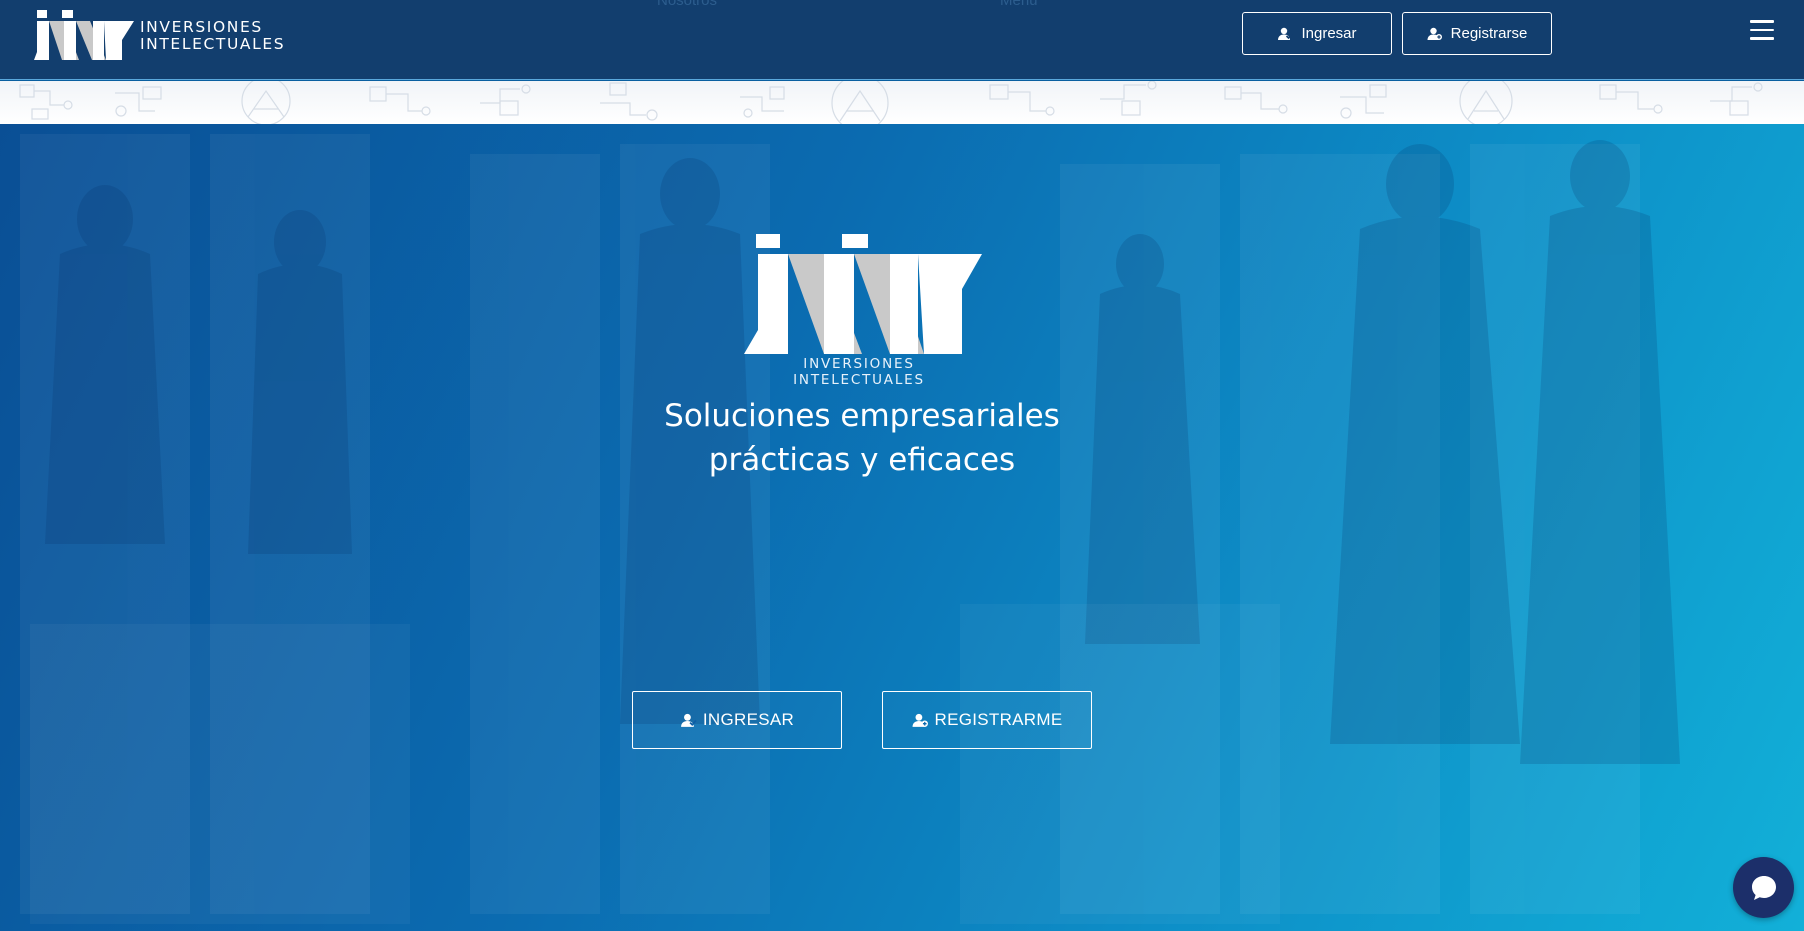  What do you see at coordinates (1489, 33) in the screenshot?
I see `header-register-label: Registrarse` at bounding box center [1489, 33].